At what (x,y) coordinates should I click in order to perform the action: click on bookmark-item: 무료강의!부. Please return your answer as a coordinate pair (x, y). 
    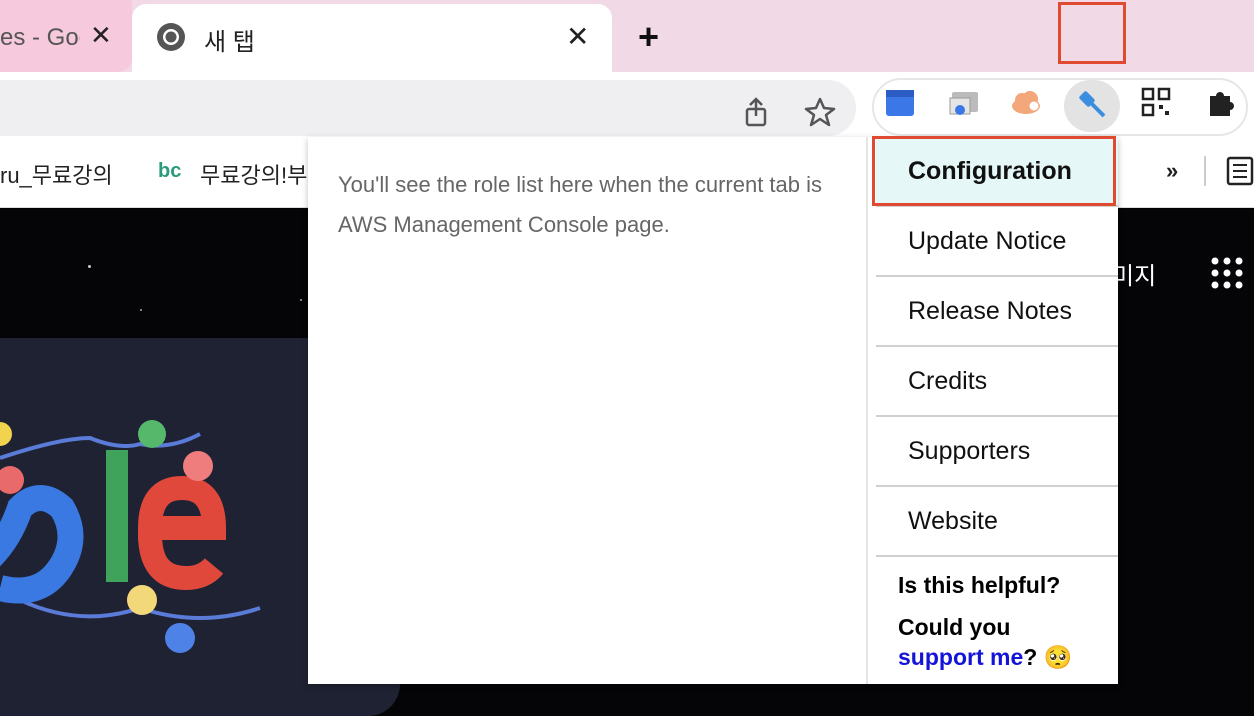
    Looking at the image, I should click on (253, 174).